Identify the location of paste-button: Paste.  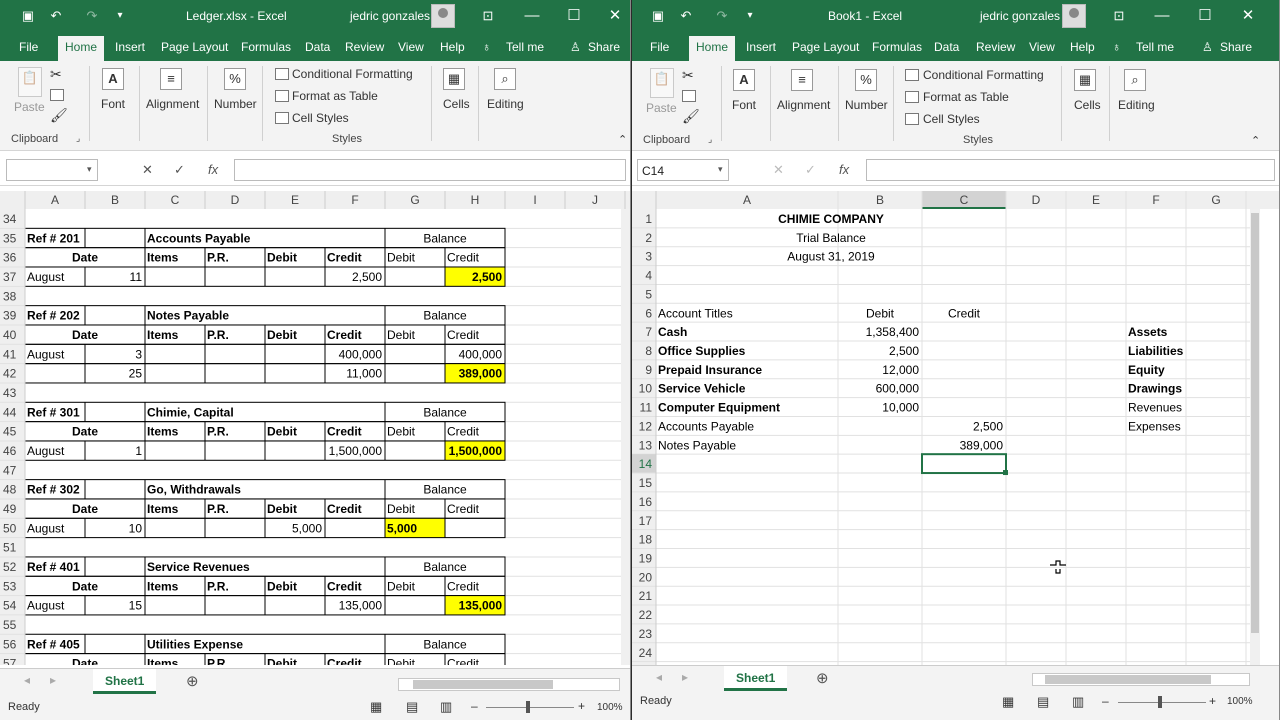
(29, 107).